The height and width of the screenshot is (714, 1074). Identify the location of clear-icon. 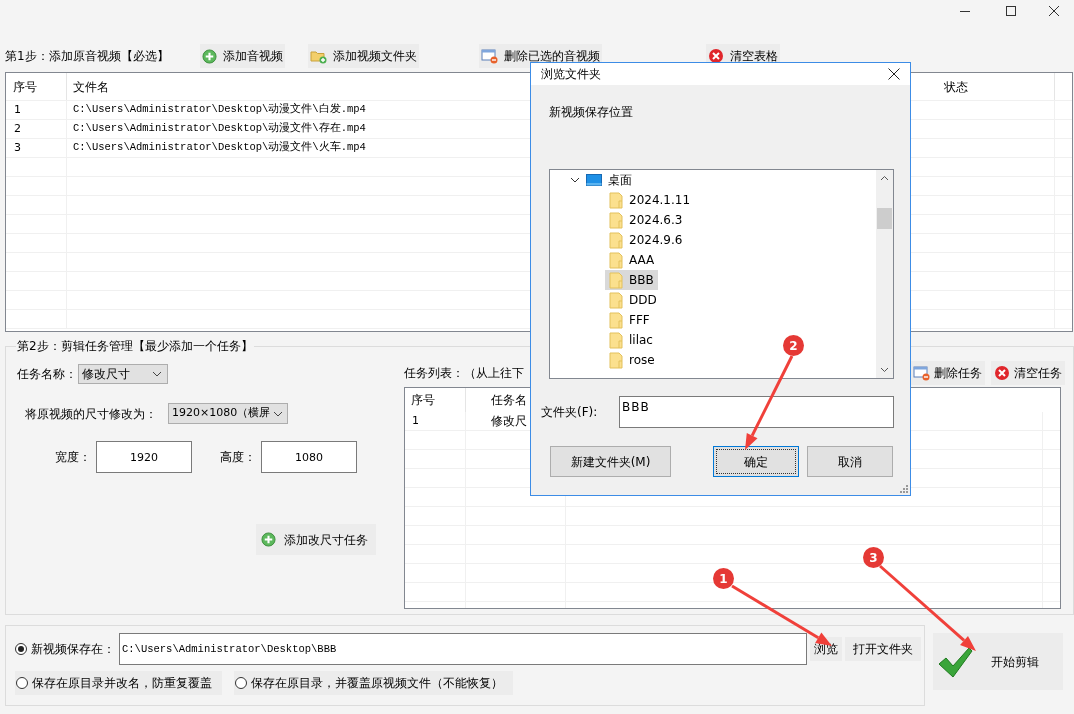
(1002, 373).